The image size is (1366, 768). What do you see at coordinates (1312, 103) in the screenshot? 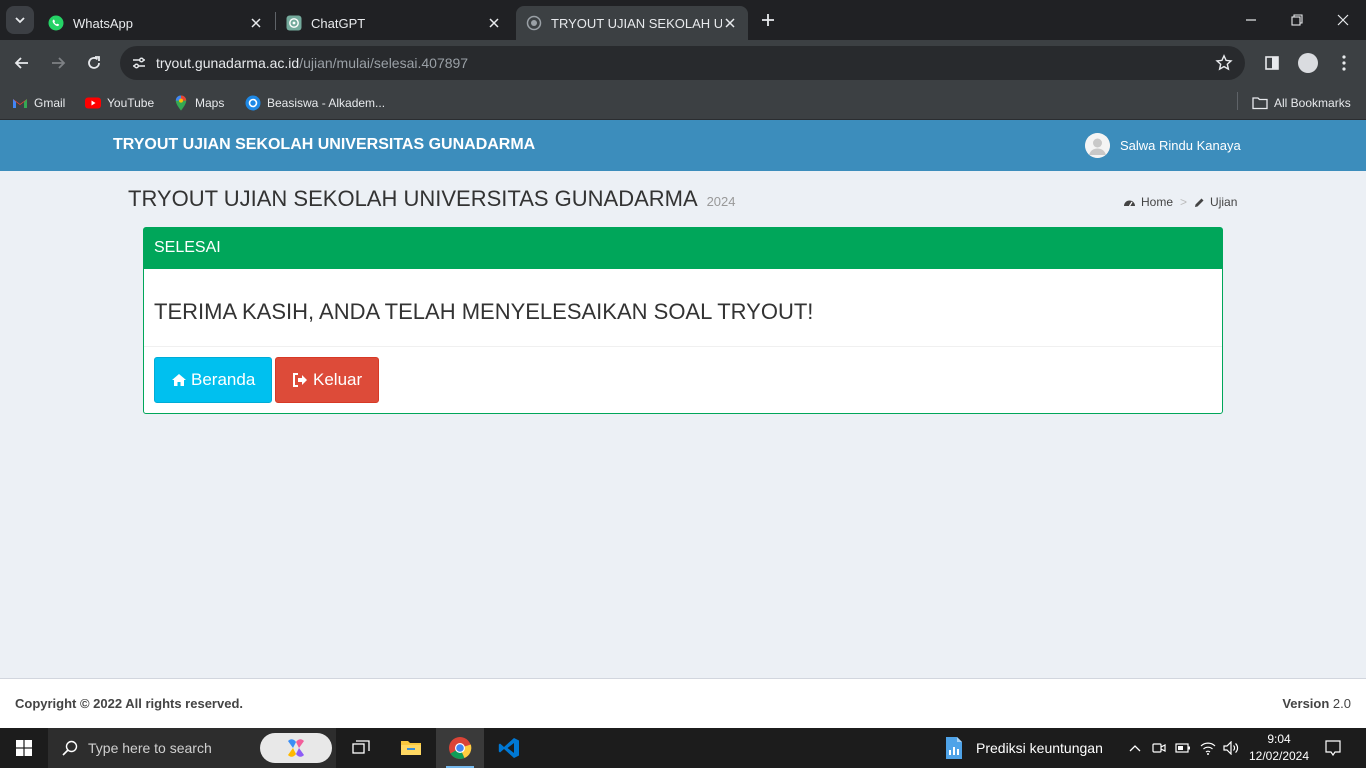
I see `all-bookmarks-label: All Bookmarks` at bounding box center [1312, 103].